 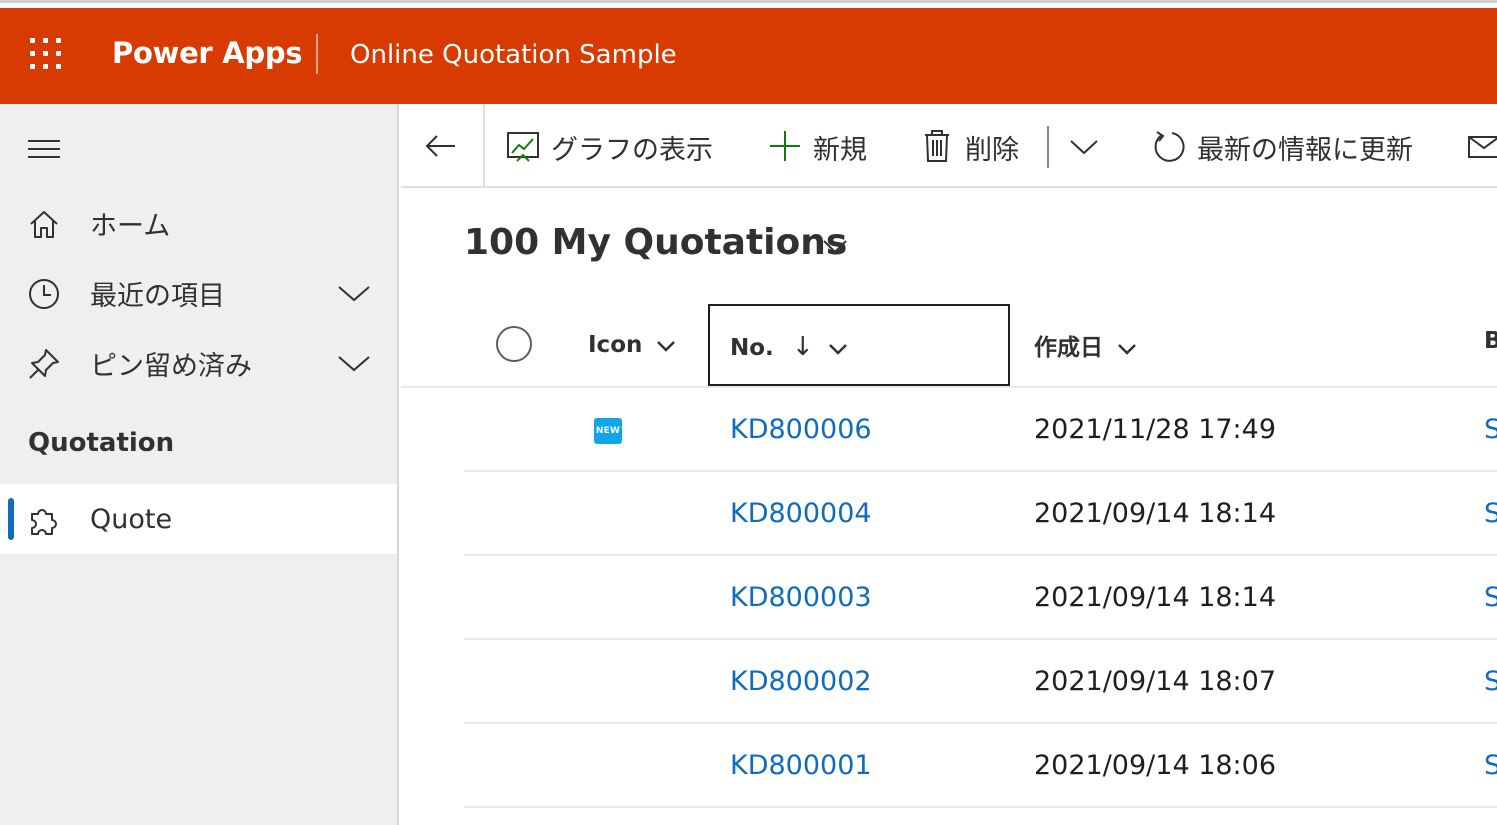 I want to click on table-row: KD800004 2021/09/14 18:14 S, so click(x=980, y=514).